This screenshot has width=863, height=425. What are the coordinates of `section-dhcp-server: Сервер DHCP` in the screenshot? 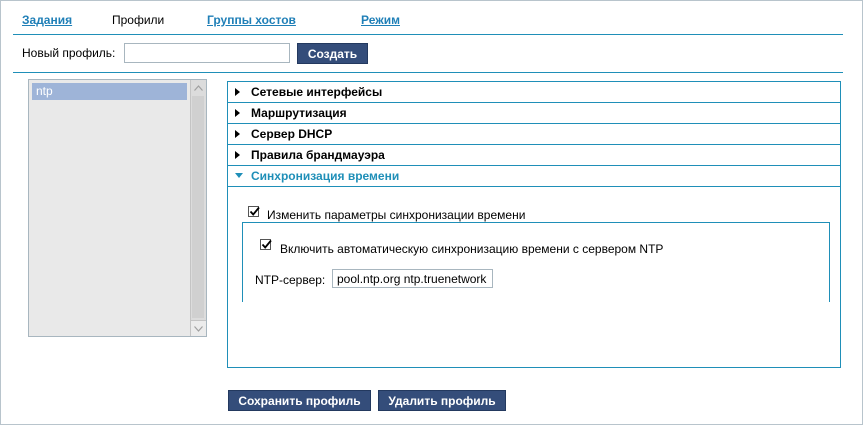 It's located at (534, 134).